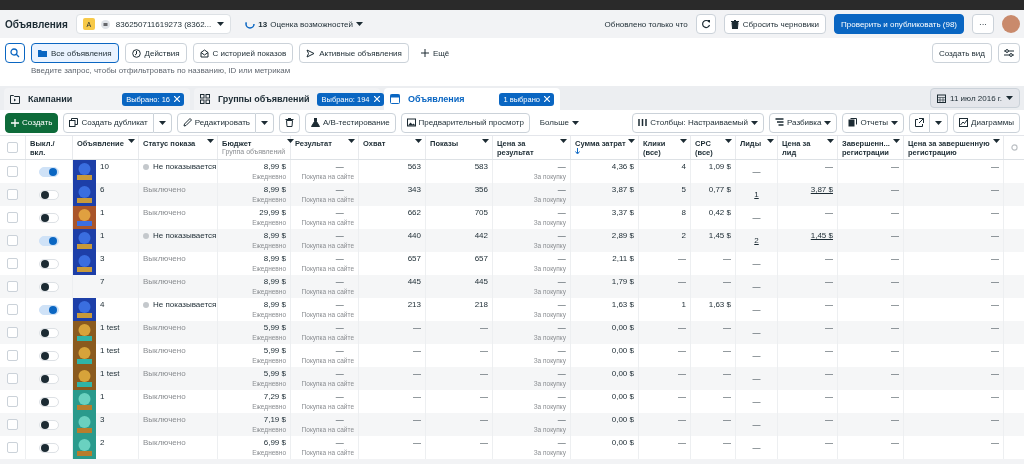 This screenshot has width=1024, height=464. What do you see at coordinates (15, 53) in the screenshot?
I see `search-button` at bounding box center [15, 53].